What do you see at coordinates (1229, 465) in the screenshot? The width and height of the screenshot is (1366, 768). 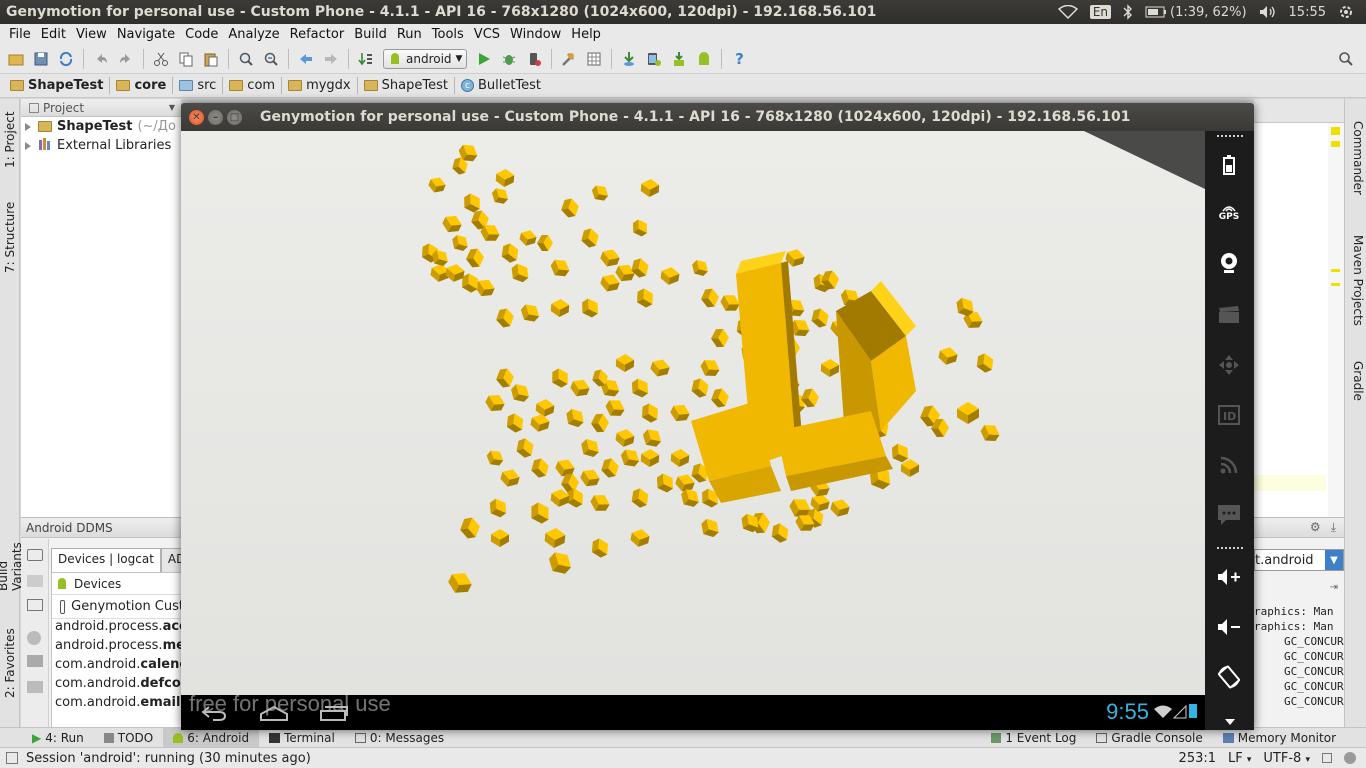 I see `network-icon` at bounding box center [1229, 465].